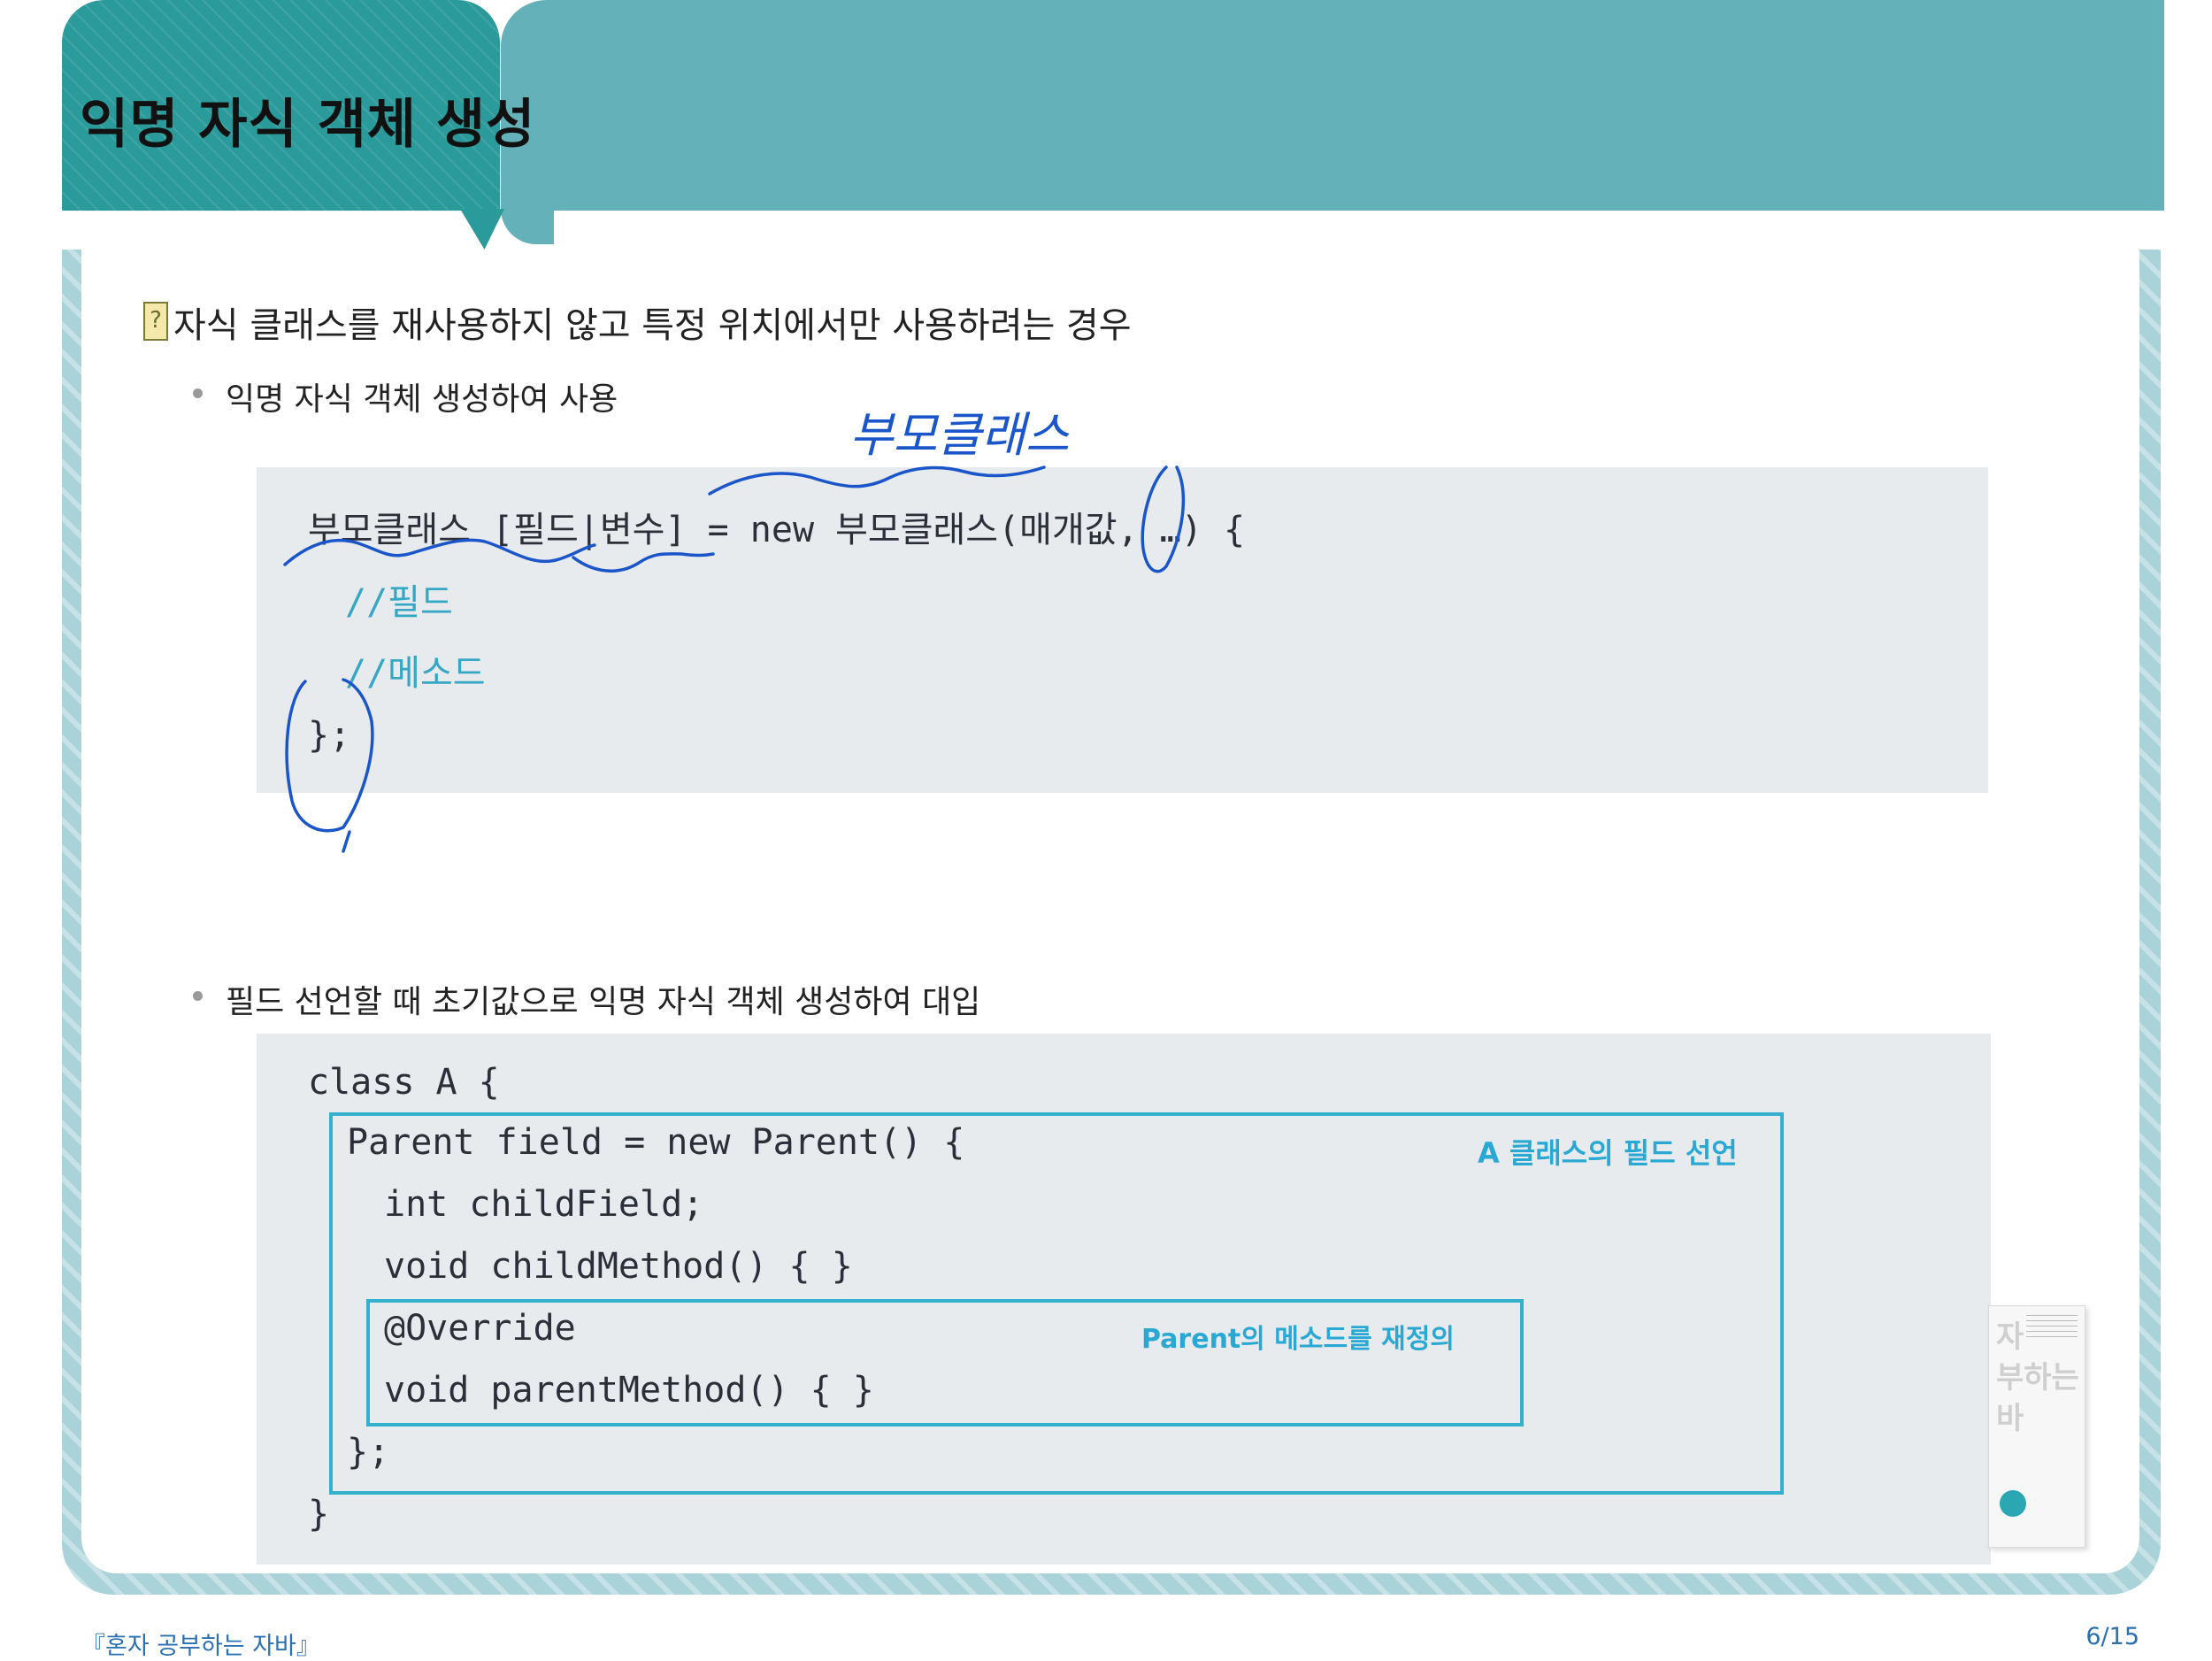 Image resolution: width=2212 pixels, height=1661 pixels. Describe the element at coordinates (544, 1204) in the screenshot. I see `code-line: int childField;` at that location.